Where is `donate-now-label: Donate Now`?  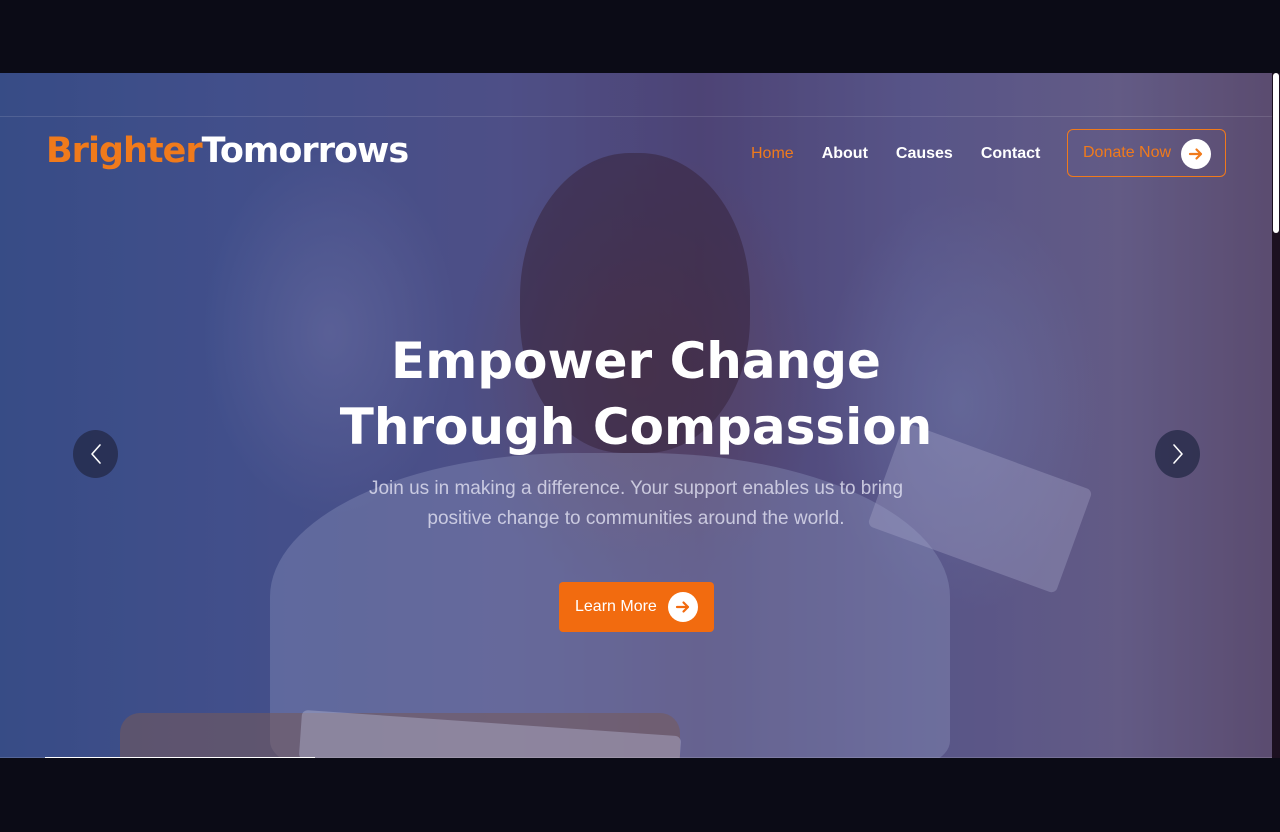 donate-now-label: Donate Now is located at coordinates (1127, 152).